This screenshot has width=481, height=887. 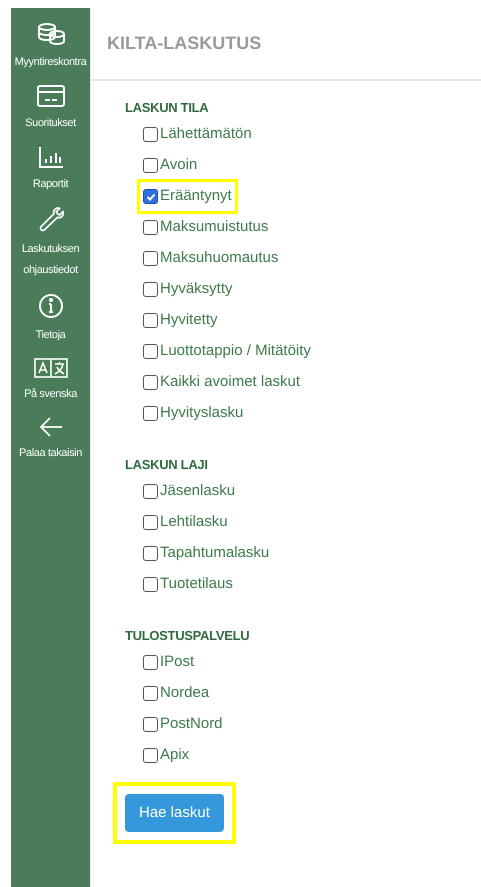 What do you see at coordinates (202, 413) in the screenshot?
I see `option-label: Hyvityslasku` at bounding box center [202, 413].